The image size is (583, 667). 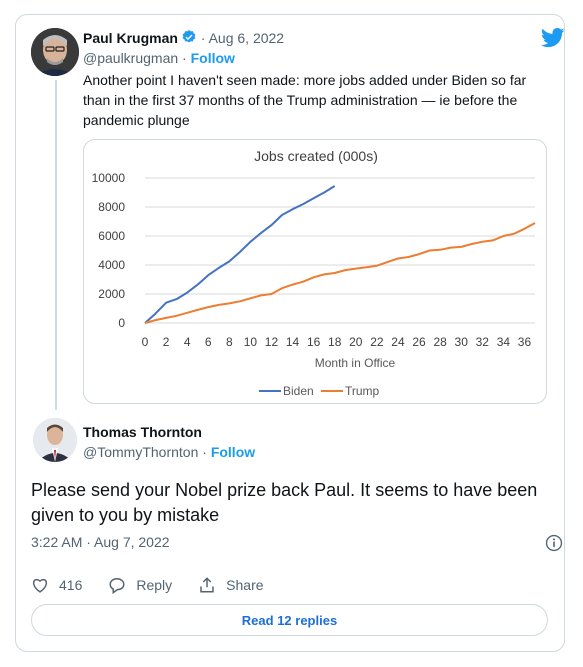 What do you see at coordinates (100, 542) in the screenshot?
I see `tweet-timestamp: 3:22 AM · Aug 7, 2022` at bounding box center [100, 542].